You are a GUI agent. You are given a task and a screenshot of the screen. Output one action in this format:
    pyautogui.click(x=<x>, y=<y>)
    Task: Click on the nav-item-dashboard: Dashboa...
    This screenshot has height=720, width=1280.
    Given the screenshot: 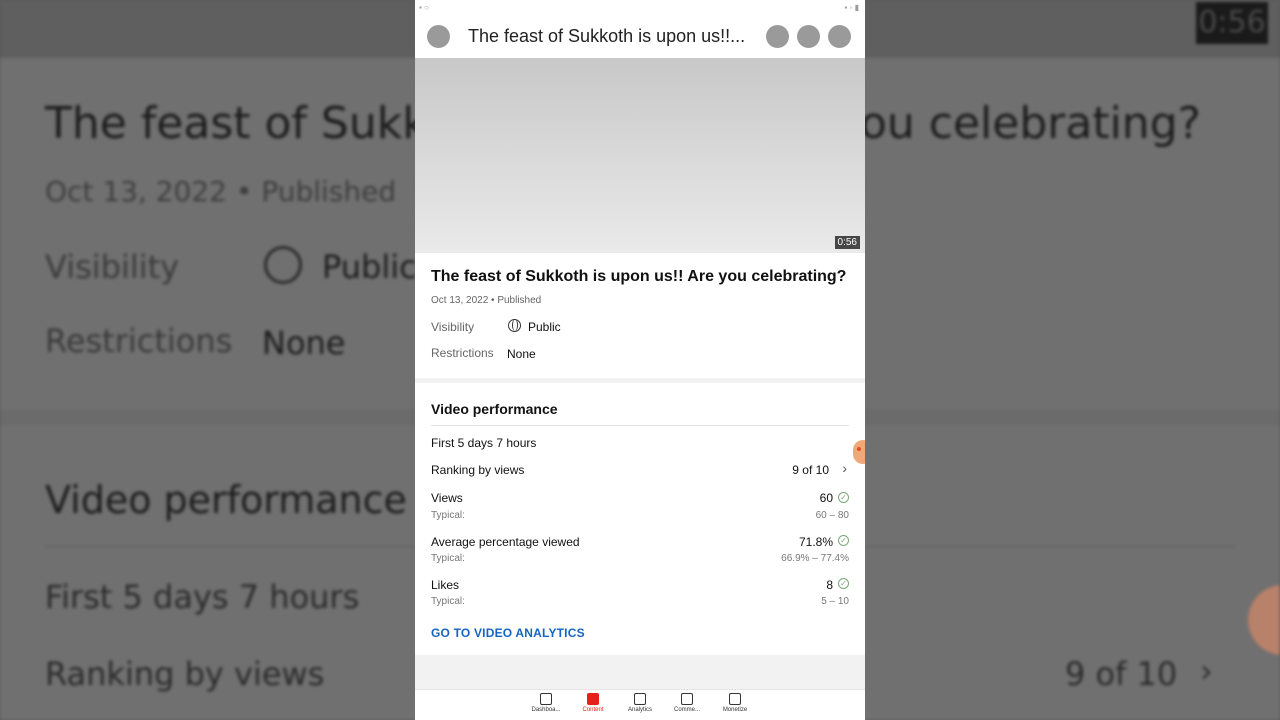 What is the action you would take?
    pyautogui.click(x=546, y=703)
    